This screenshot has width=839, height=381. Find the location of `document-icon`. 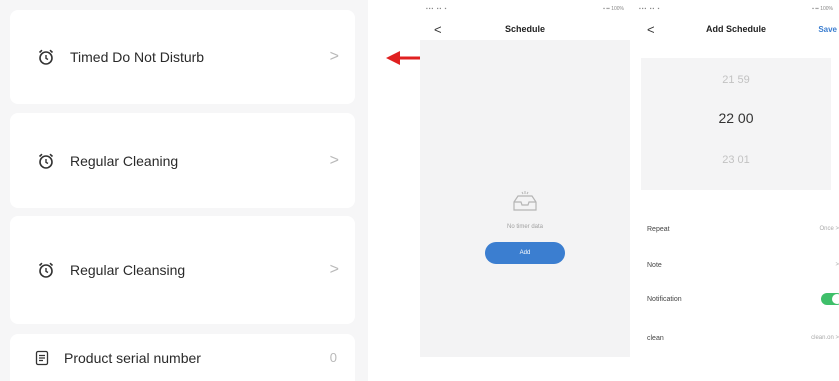

document-icon is located at coordinates (42, 358).